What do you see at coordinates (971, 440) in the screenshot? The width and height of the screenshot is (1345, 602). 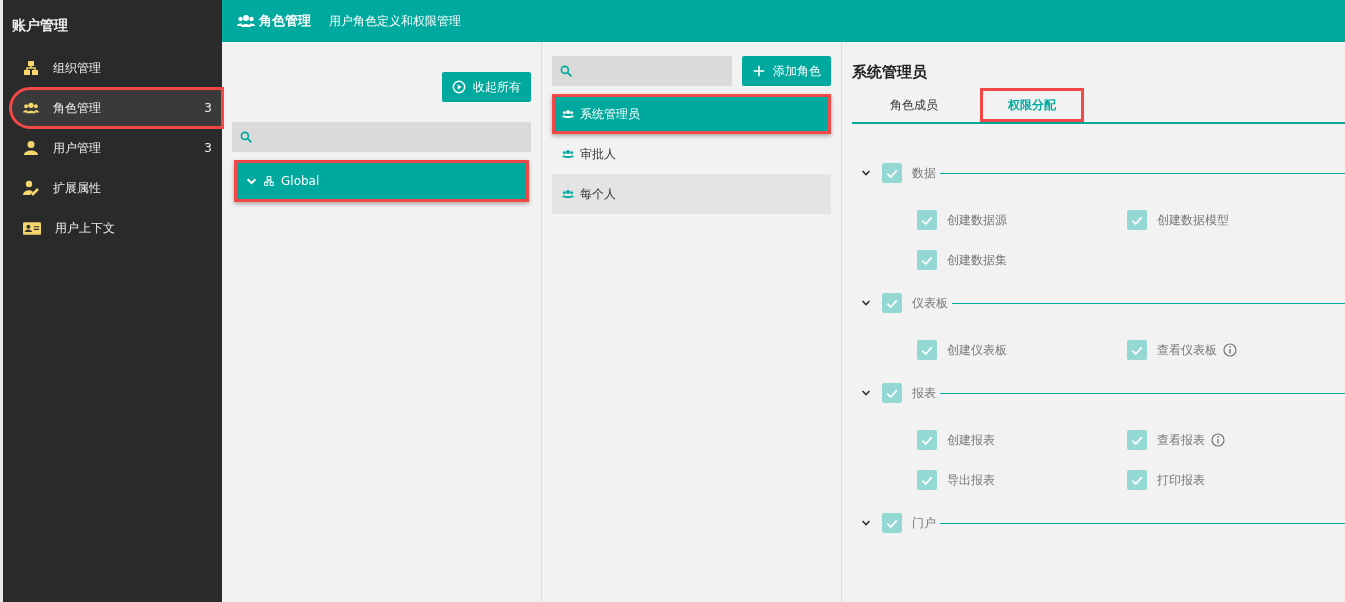 I see `permission-label: 创建报表` at bounding box center [971, 440].